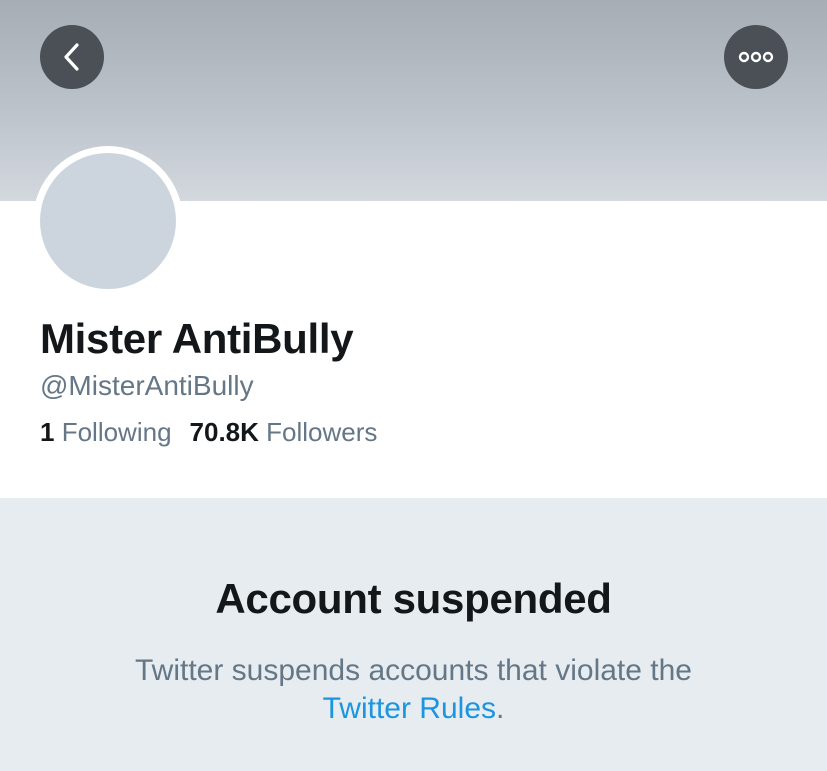 The image size is (827, 771). What do you see at coordinates (224, 432) in the screenshot?
I see `followers-count: 70.8K` at bounding box center [224, 432].